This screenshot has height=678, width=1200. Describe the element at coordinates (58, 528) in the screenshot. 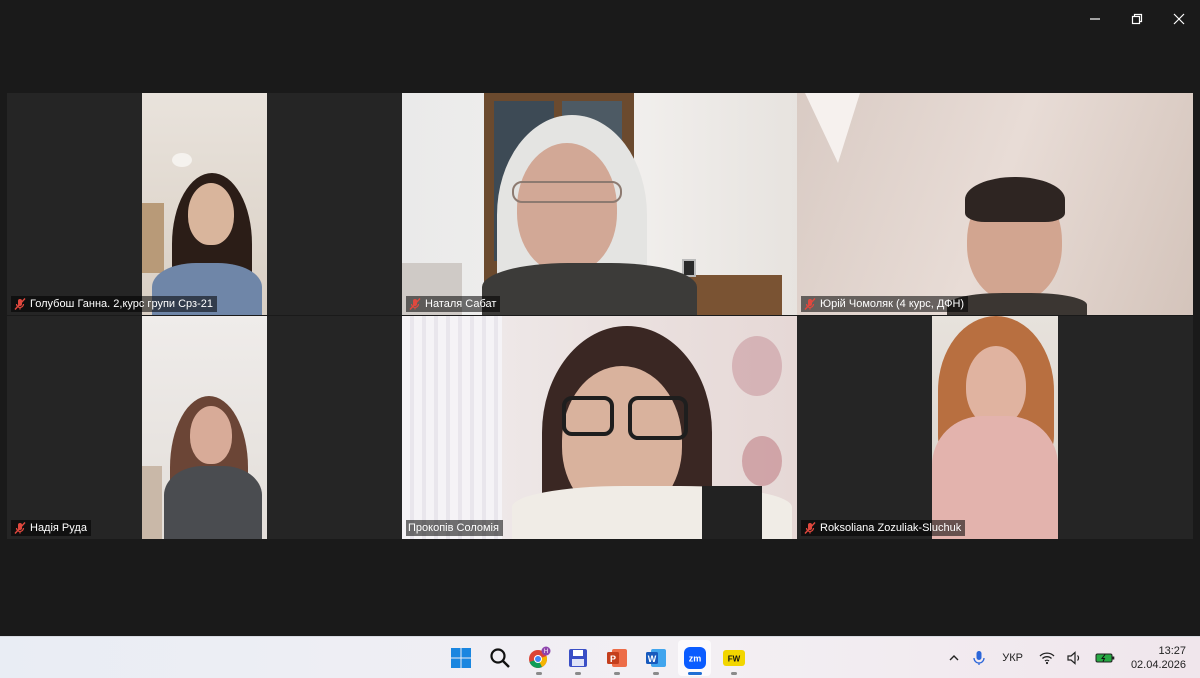

I see `participant-name: Надія Руда` at that location.